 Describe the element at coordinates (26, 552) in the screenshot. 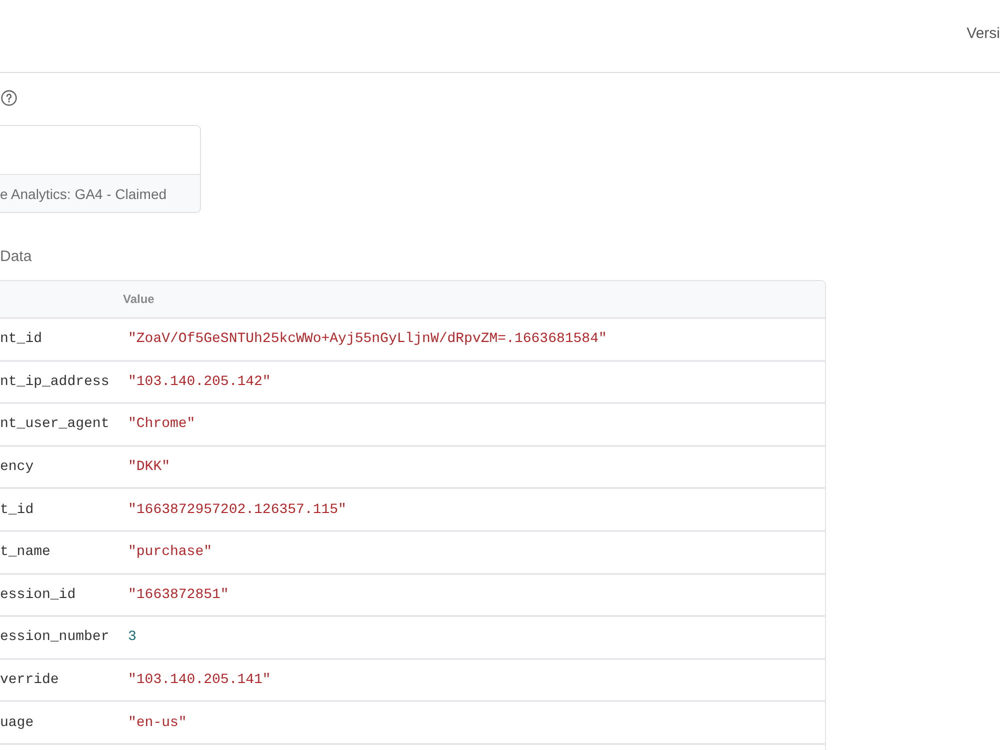

I see `table-cell-text: t_name` at that location.